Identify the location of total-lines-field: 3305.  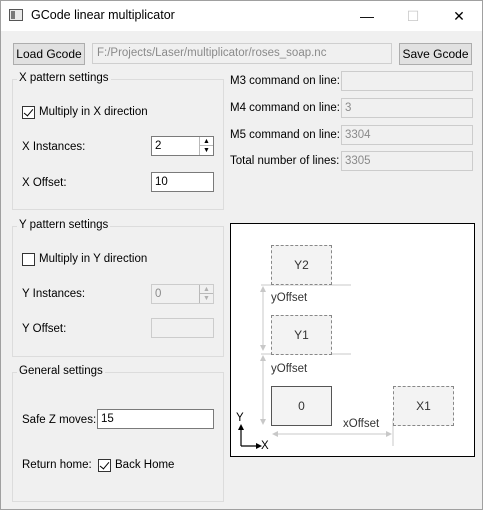
(407, 161).